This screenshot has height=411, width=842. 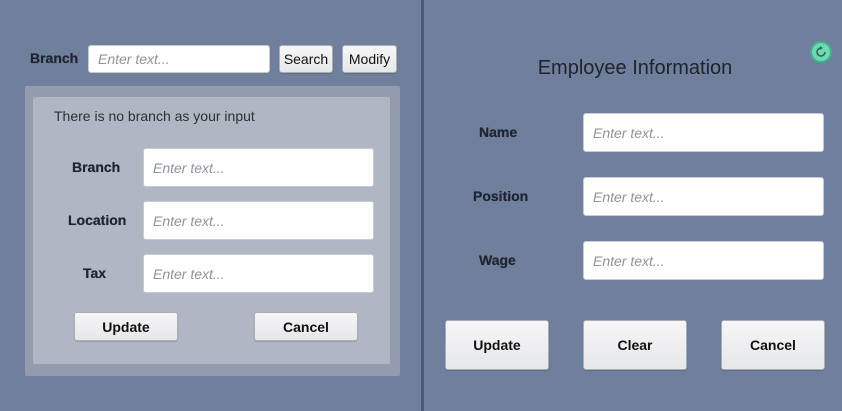 What do you see at coordinates (703, 196) in the screenshot?
I see `position-input` at bounding box center [703, 196].